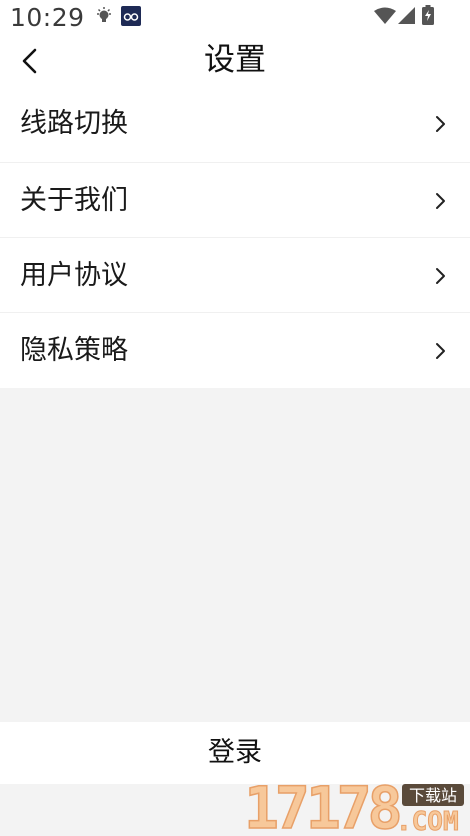 The image size is (470, 836). I want to click on svg-text: .COM, so click(427, 820).